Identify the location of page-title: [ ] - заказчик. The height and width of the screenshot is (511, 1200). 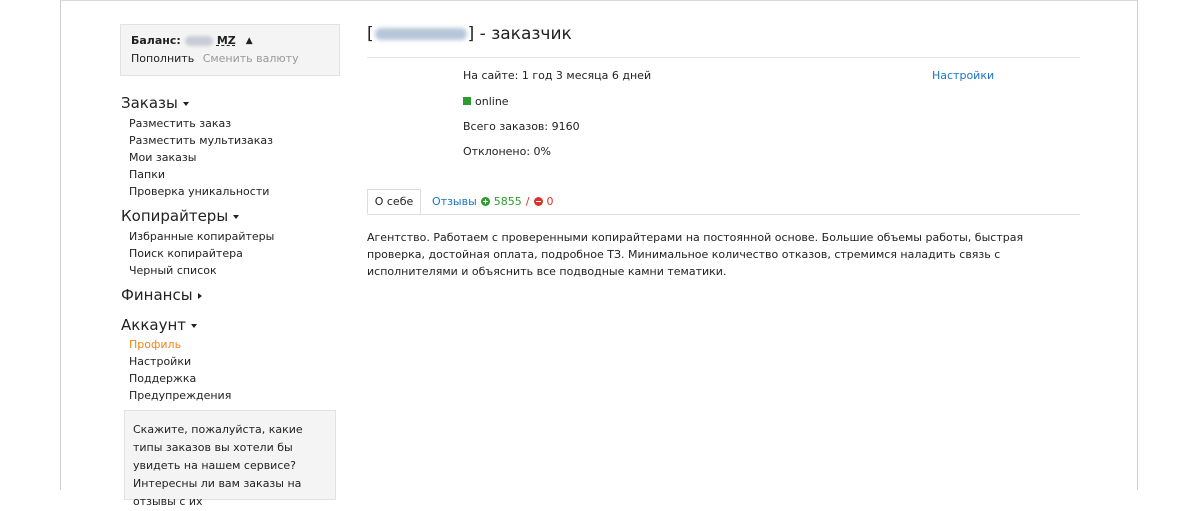
(469, 34).